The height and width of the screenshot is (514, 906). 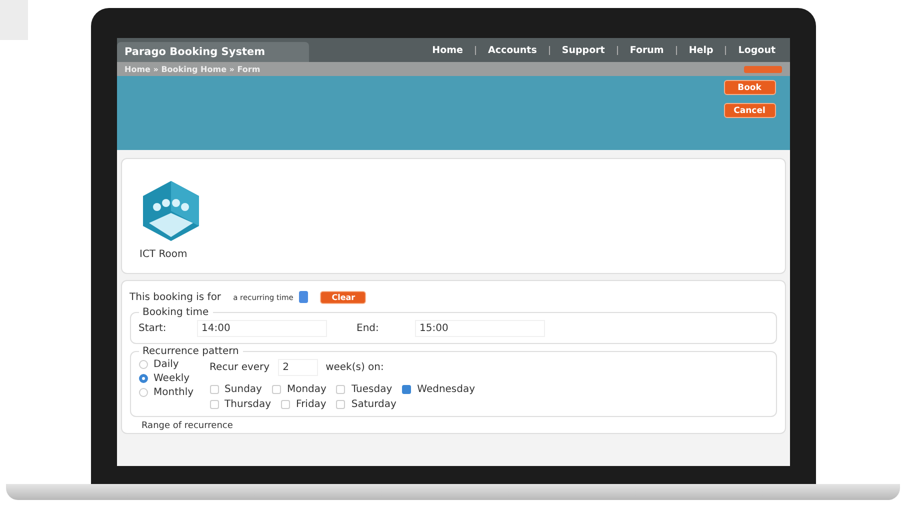 What do you see at coordinates (164, 254) in the screenshot?
I see `room-name: ICT Room` at bounding box center [164, 254].